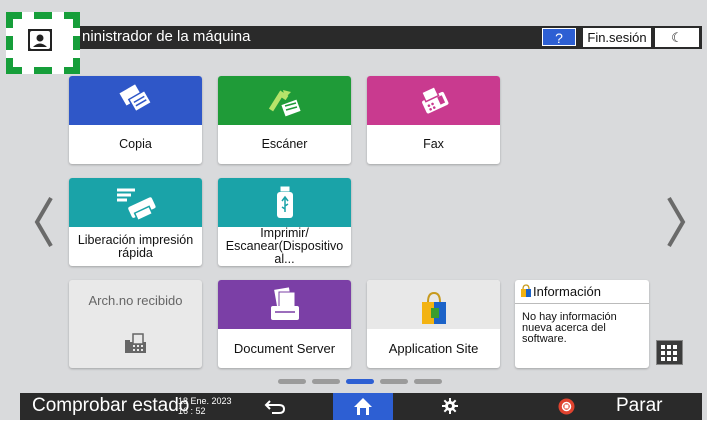  Describe the element at coordinates (566, 409) in the screenshot. I see `stop-icon` at that location.